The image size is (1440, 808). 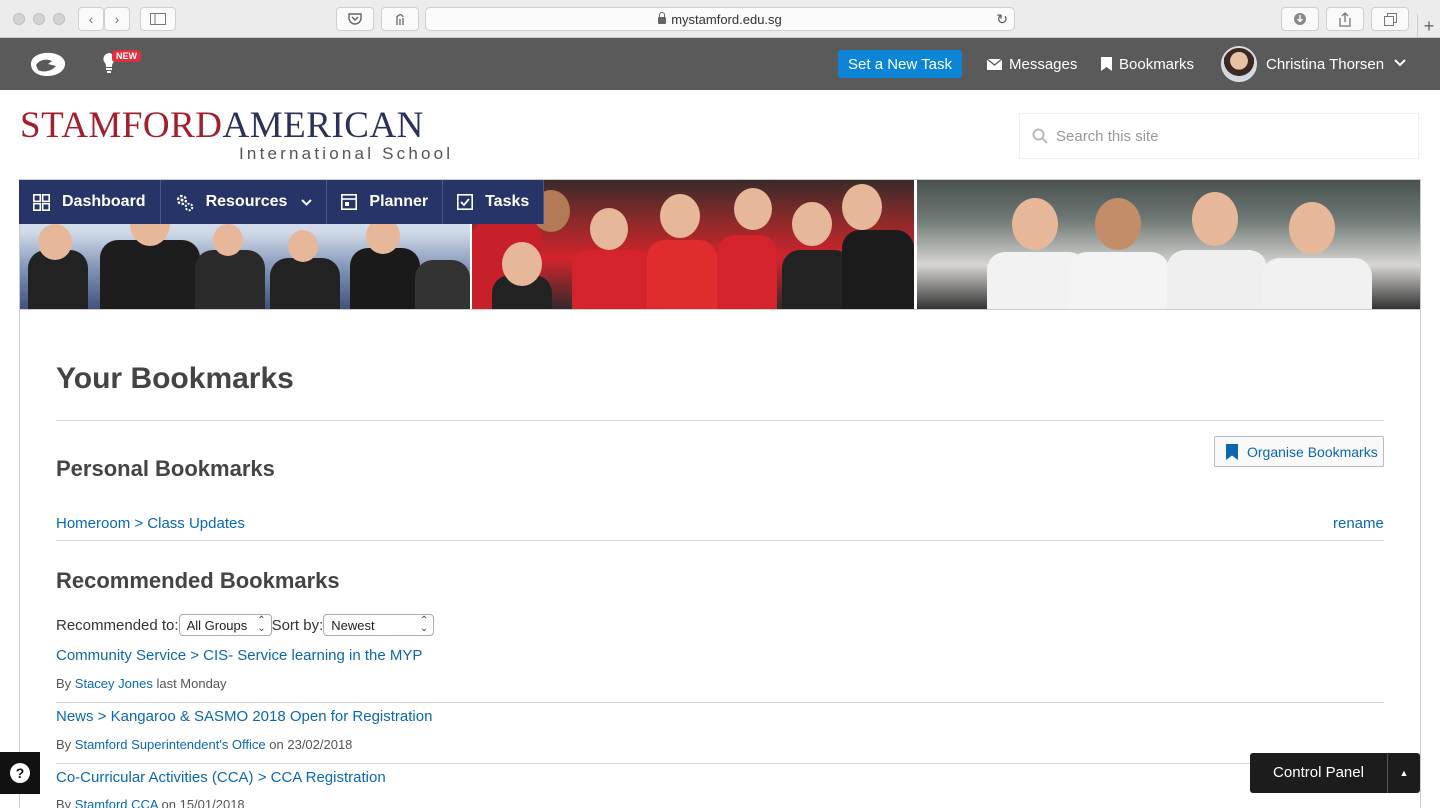 I want to click on organise-bookmarks-button: Organise Bookmarks, so click(x=1299, y=451).